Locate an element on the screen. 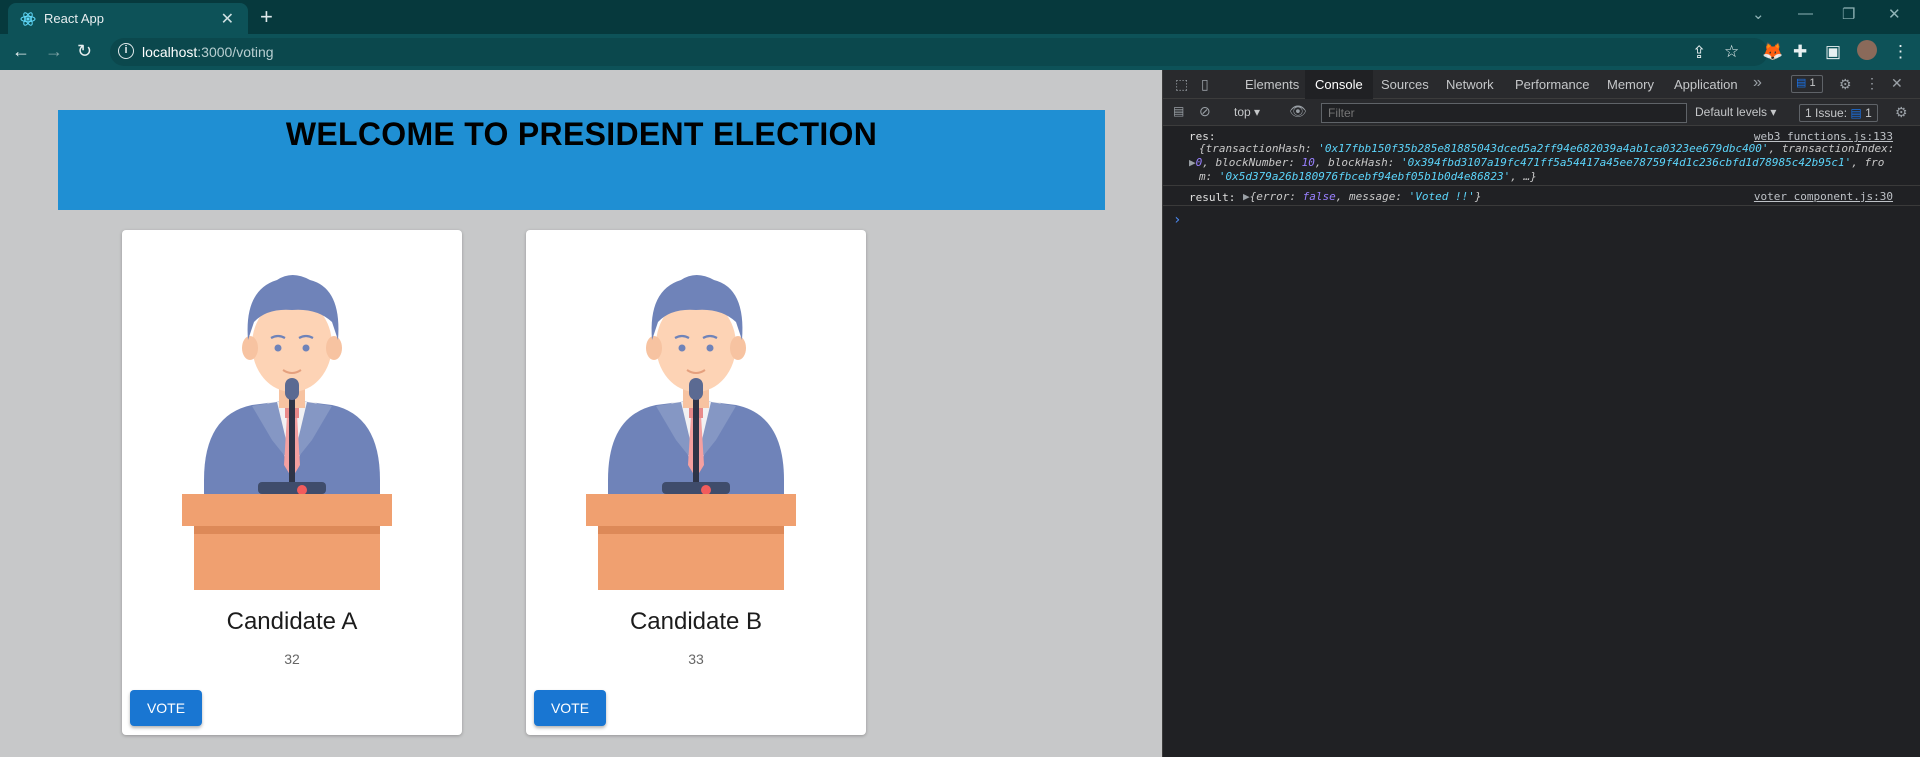  context-selector: top ▾ is located at coordinates (1247, 112).